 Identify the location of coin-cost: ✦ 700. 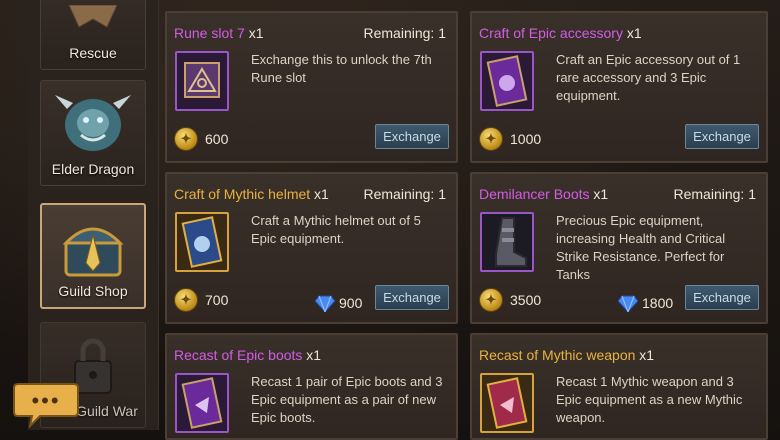
(201, 300).